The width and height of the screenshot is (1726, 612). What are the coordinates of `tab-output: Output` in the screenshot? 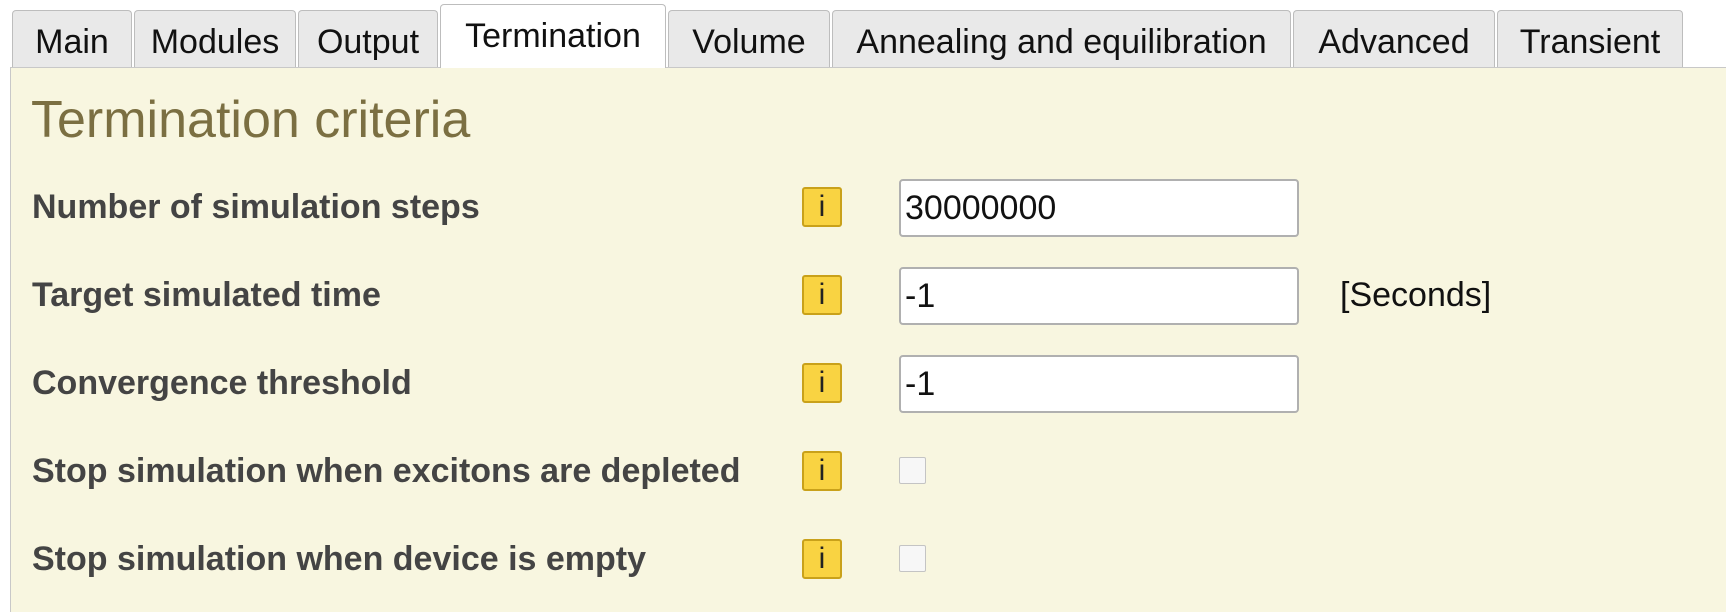 It's located at (368, 39).